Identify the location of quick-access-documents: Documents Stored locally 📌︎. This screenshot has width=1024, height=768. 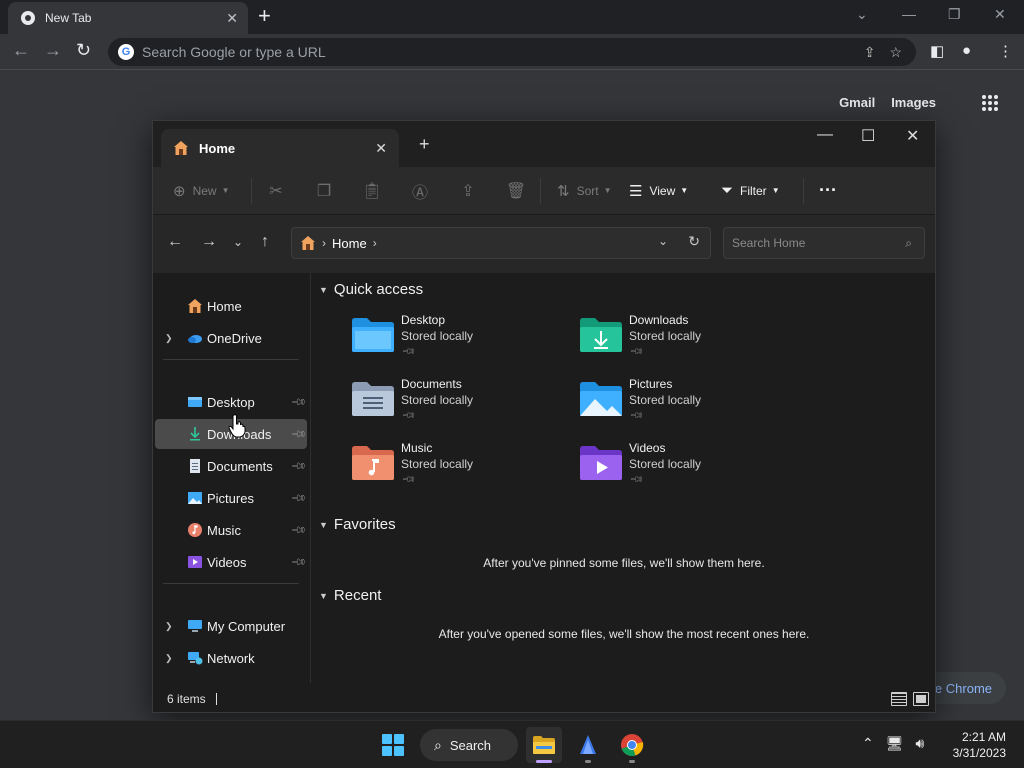
(459, 407).